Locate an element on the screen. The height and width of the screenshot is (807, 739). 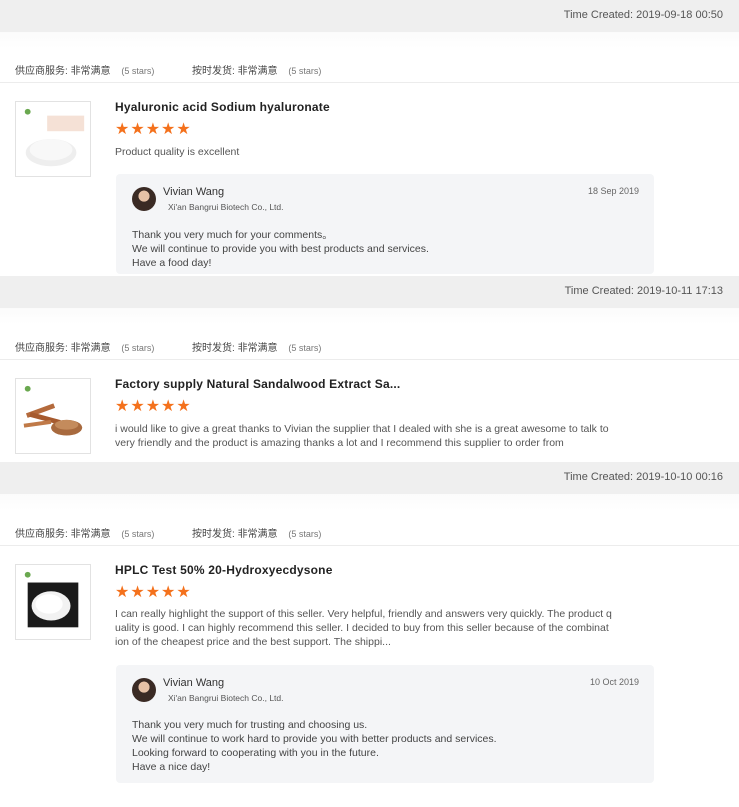
reply-line: Thank you very much for your comments。 is located at coordinates (232, 235).